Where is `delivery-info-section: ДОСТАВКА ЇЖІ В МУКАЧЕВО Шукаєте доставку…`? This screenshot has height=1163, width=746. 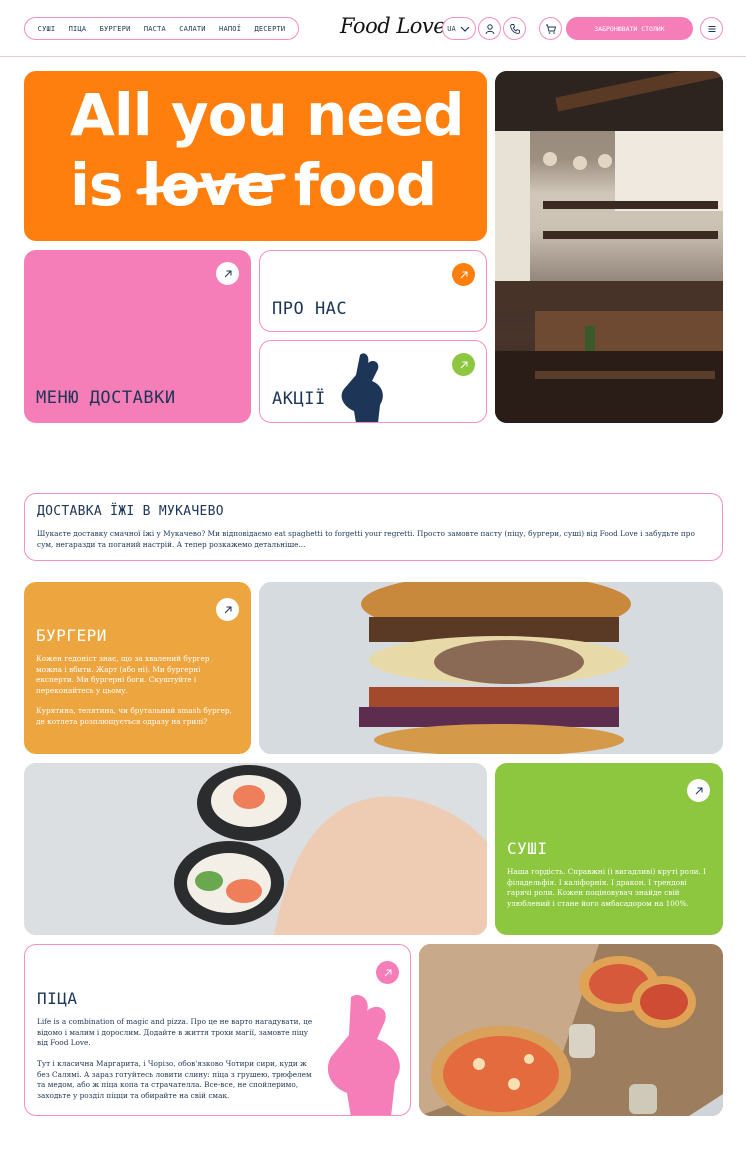
delivery-info-section: ДОСТАВКА ЇЖІ В МУКАЧЕВО Шукаєте доставку… is located at coordinates (373, 527).